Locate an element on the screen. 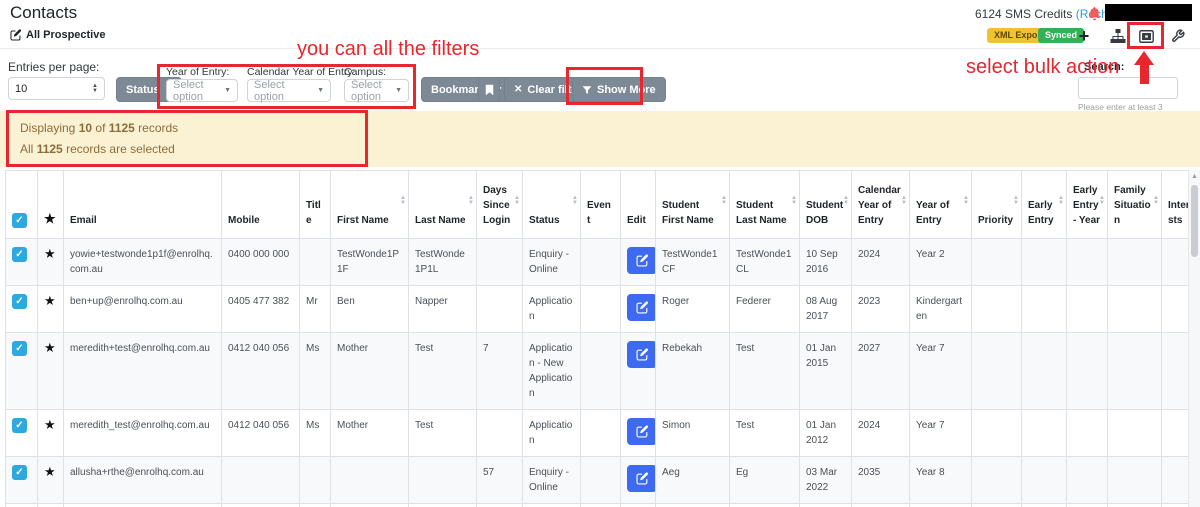  stepper-icon: ▲ ▼ is located at coordinates (95, 88).